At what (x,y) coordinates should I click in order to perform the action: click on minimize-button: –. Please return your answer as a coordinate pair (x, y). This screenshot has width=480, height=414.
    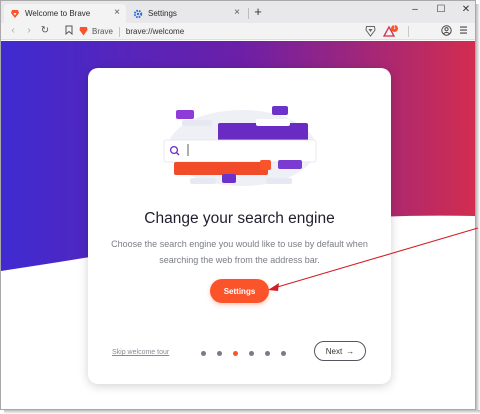
    Looking at the image, I should click on (415, 9).